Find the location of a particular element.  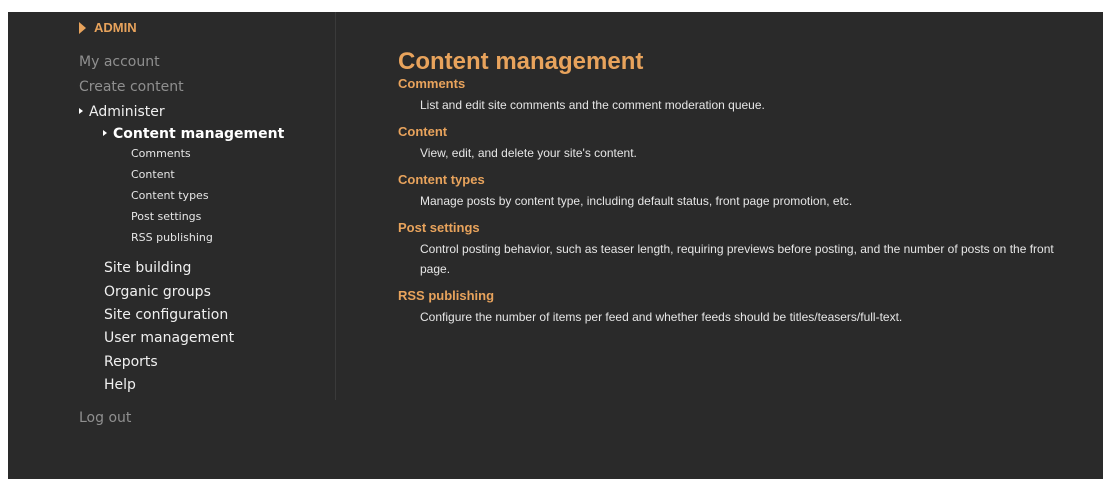

sidebar-item-site-building: Site building is located at coordinates (147, 268).